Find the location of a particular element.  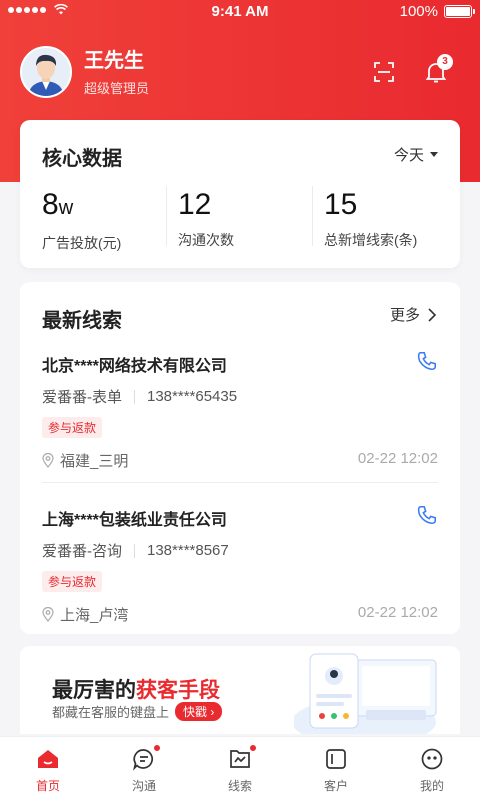

lead-phone-number: 138****65435 is located at coordinates (192, 396).